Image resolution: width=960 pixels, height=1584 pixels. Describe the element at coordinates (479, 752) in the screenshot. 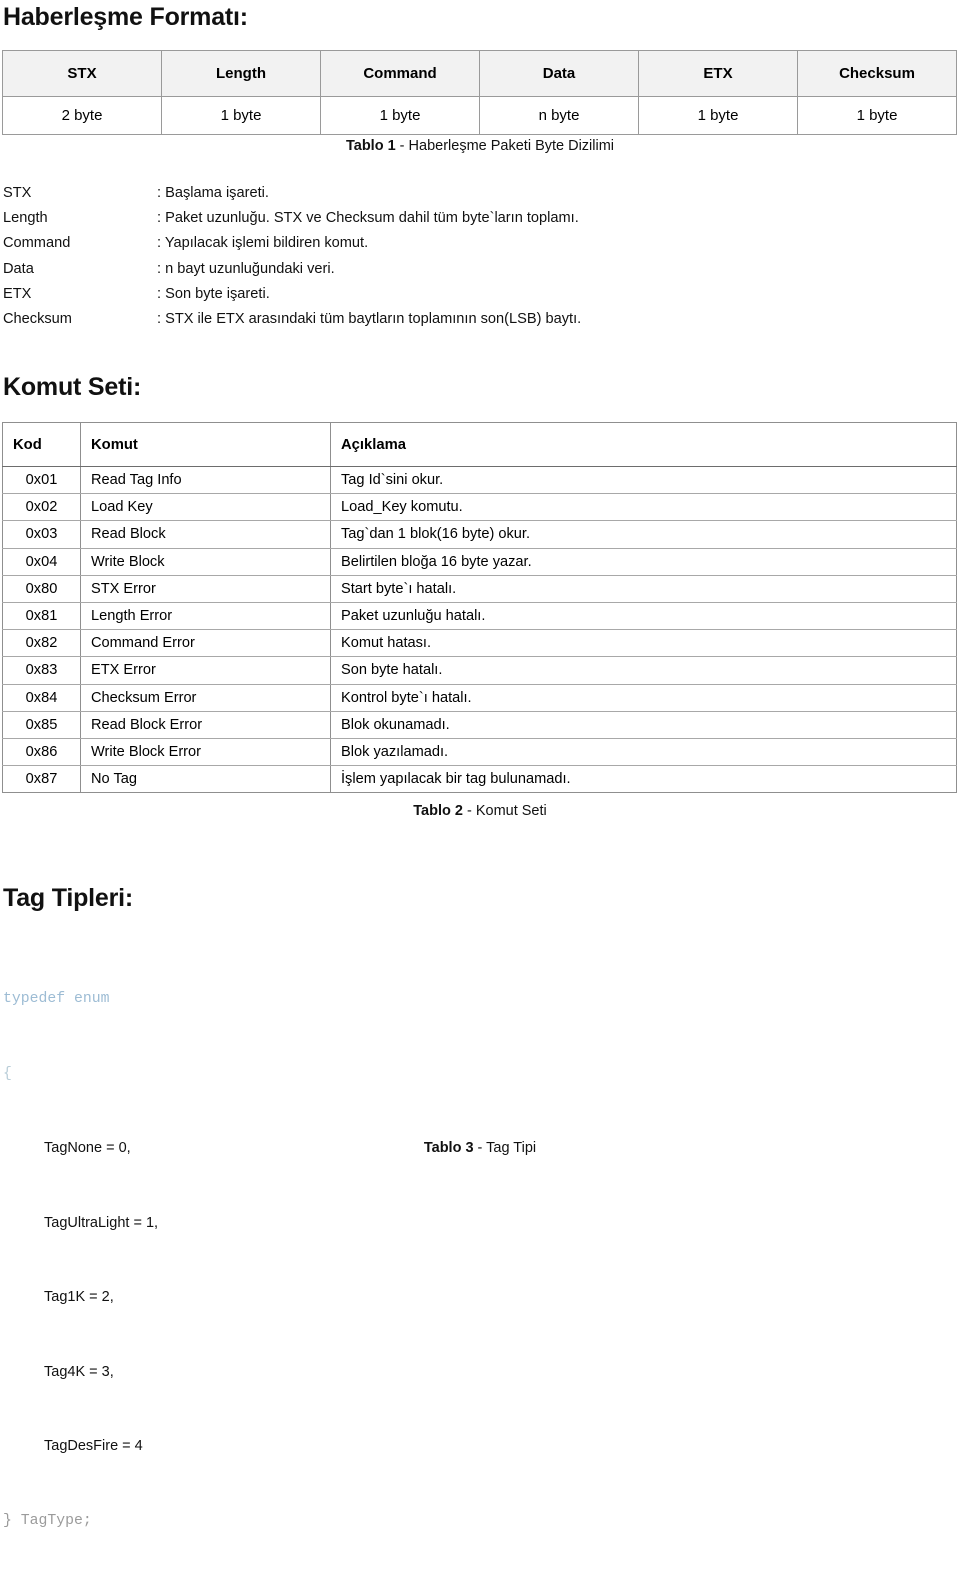

I see `table-row: 0x86 Write Block Error Blok yazılamadı.` at that location.